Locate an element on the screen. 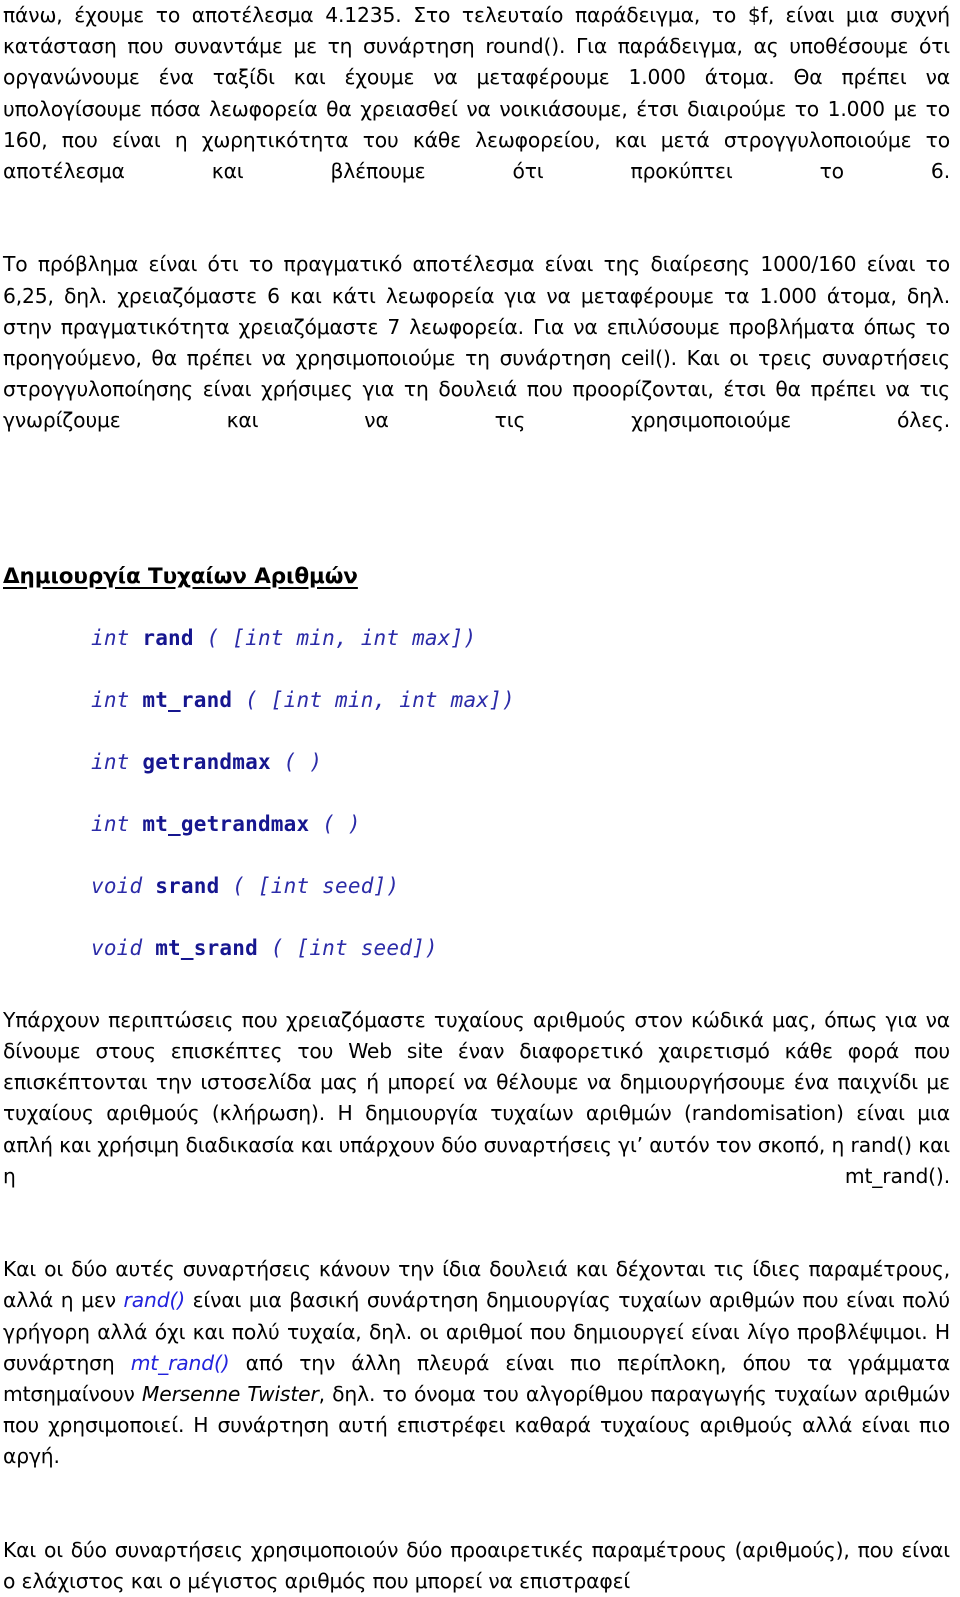  function-args-mt-srand: ( [int seed]) is located at coordinates (354, 947).